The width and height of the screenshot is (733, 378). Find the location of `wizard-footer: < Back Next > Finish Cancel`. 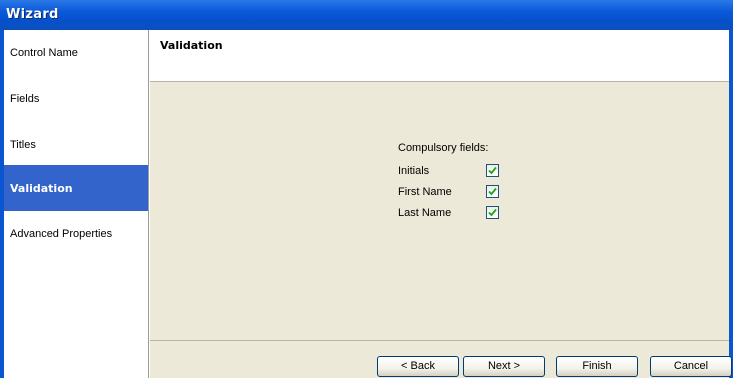

wizard-footer: < Back Next > Finish Cancel is located at coordinates (441, 359).